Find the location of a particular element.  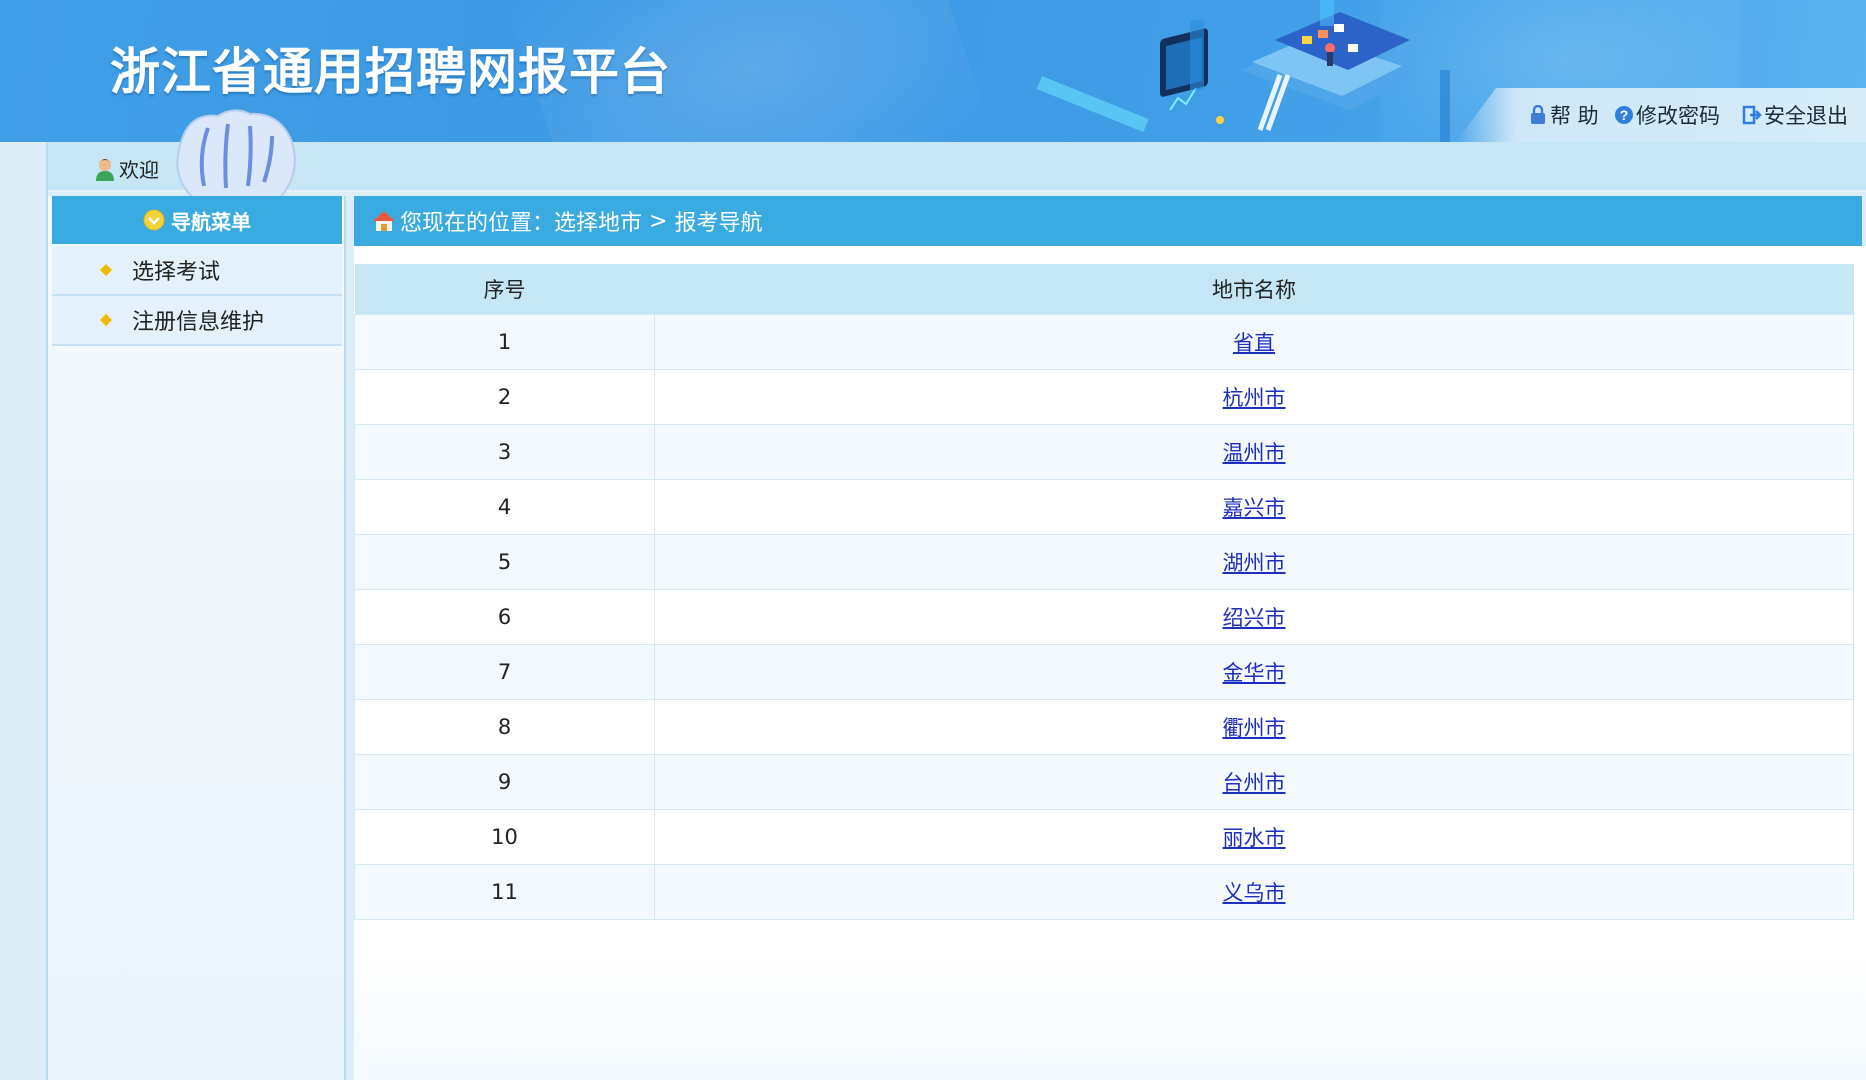

welcome-message: 欢迎 is located at coordinates (126, 168).